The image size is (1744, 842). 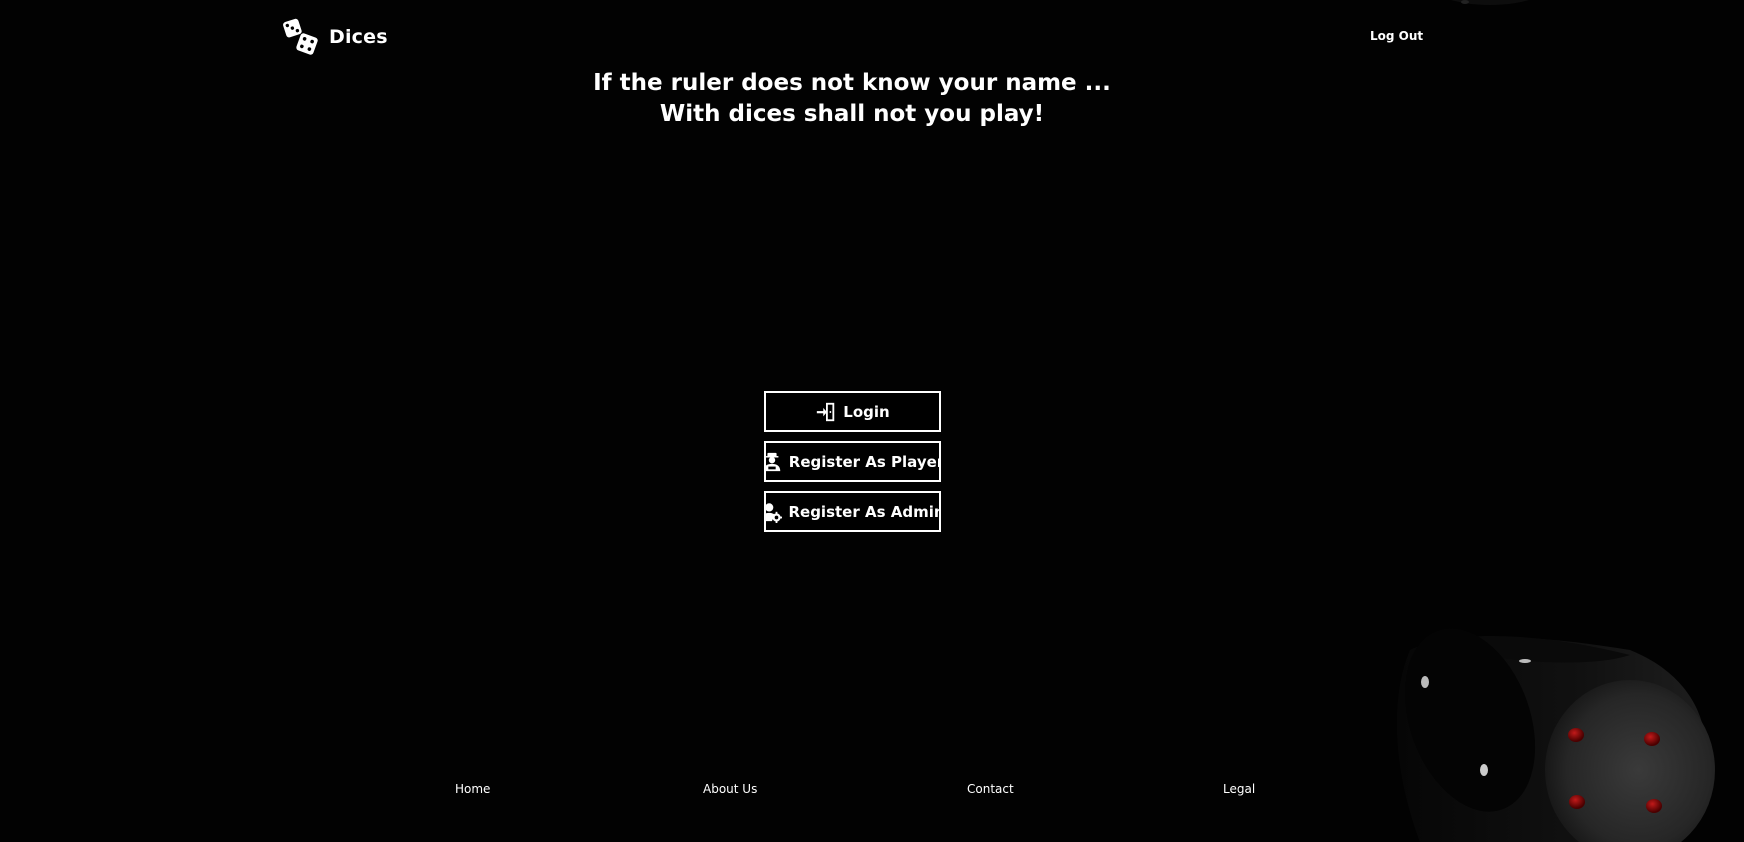 I want to click on headline-line-2: With dices shall not you play!, so click(x=852, y=114).